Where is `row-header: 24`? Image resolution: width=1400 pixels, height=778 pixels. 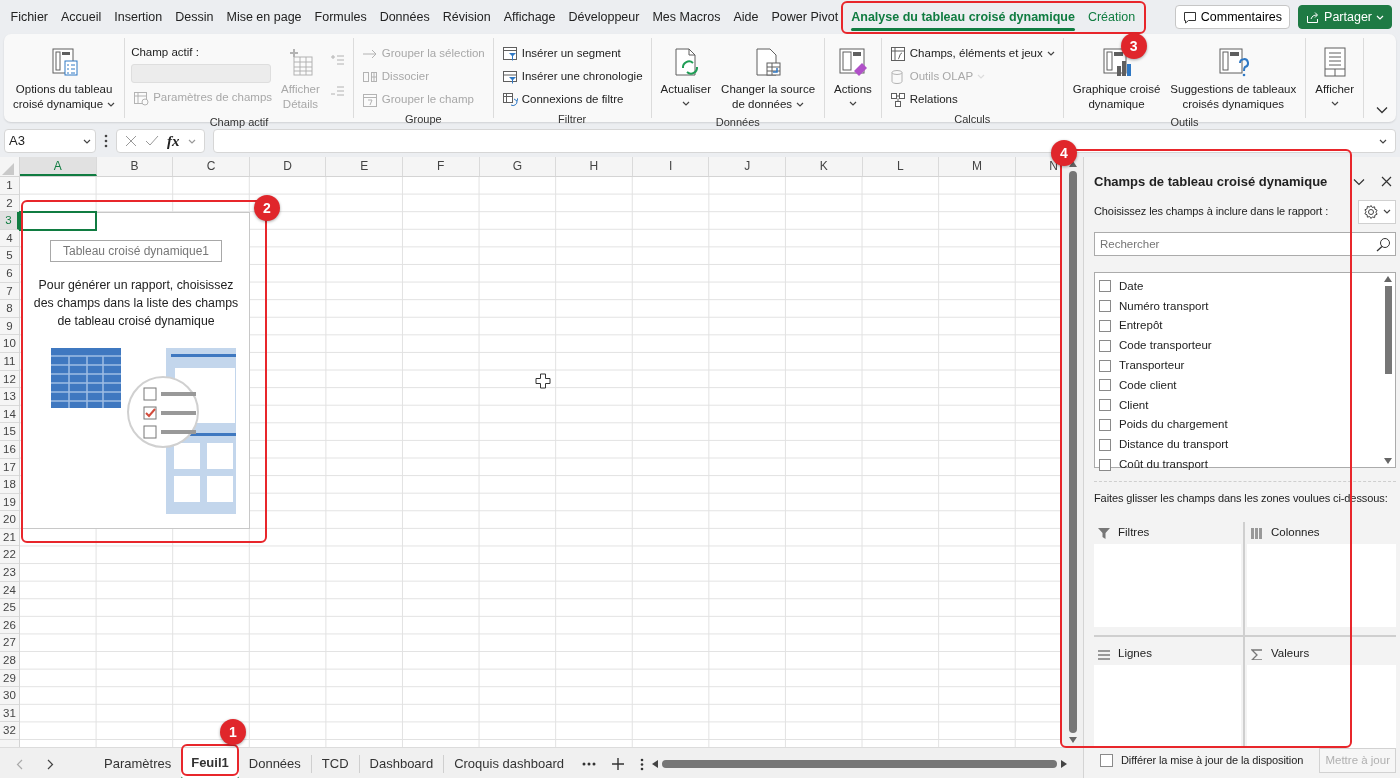
row-header: 24 is located at coordinates (9, 590).